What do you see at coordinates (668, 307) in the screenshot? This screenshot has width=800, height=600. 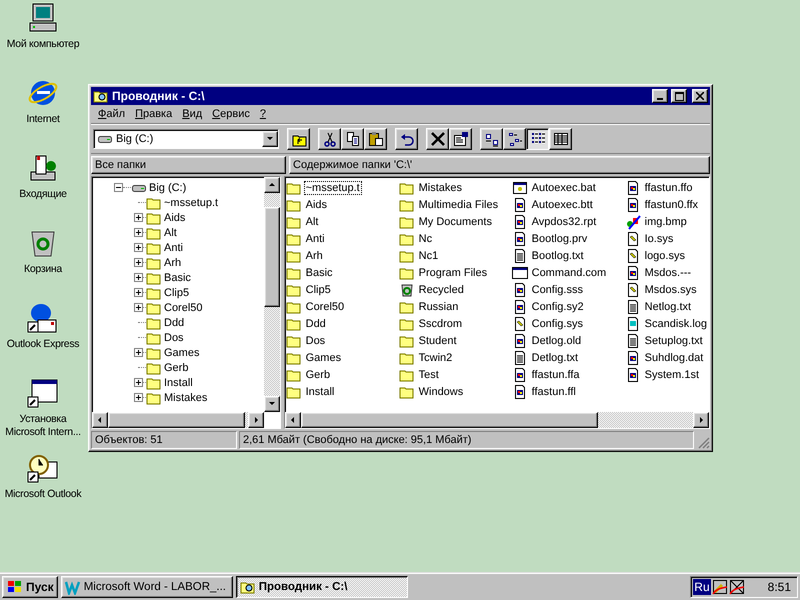 I see `file-item: Netlog.txt` at bounding box center [668, 307].